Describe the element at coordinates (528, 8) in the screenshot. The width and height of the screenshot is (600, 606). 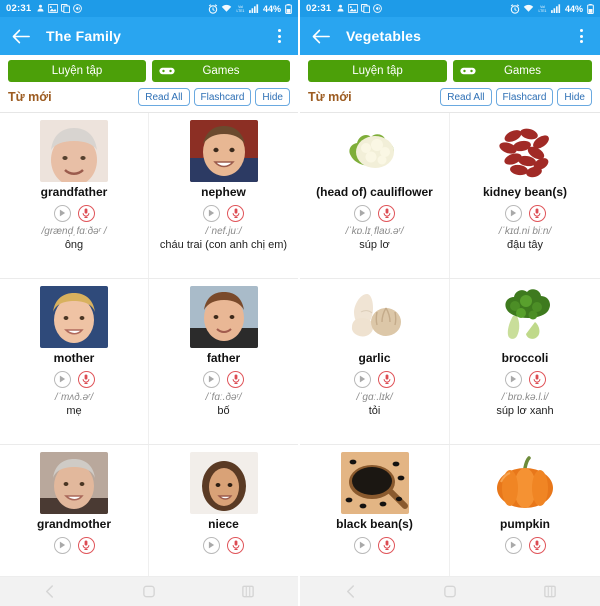
I see `wifi-icon` at that location.